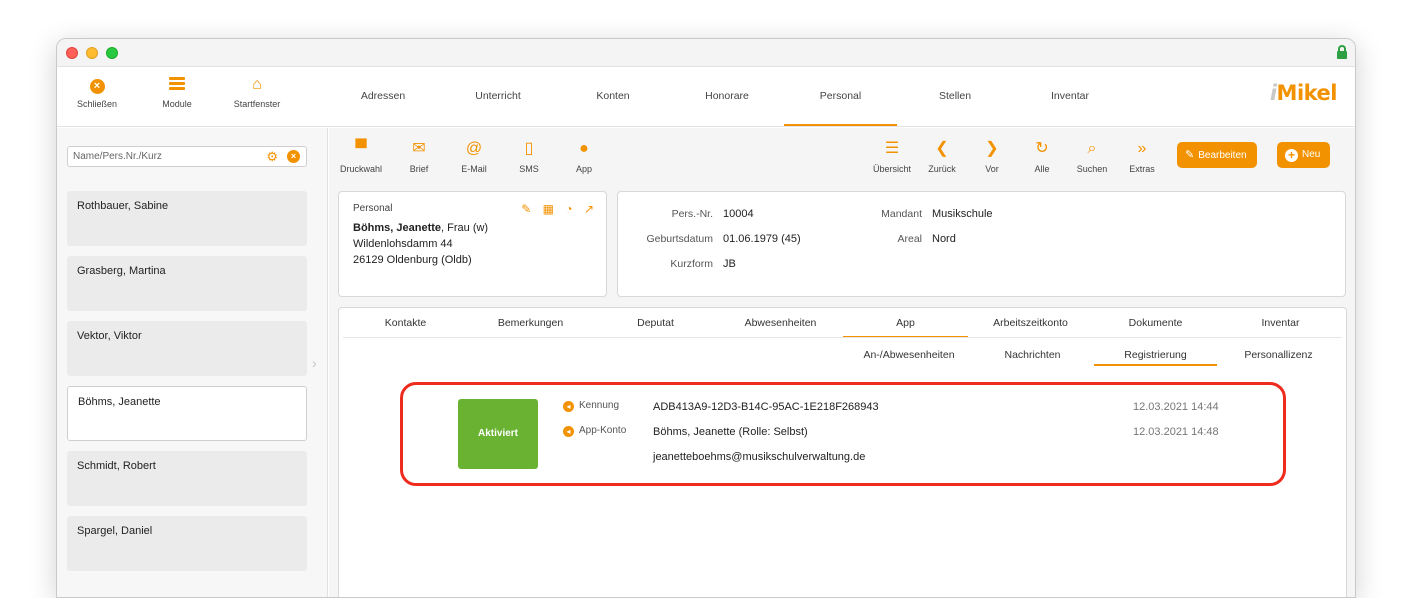  Describe the element at coordinates (584, 148) in the screenshot. I see `chat-icon: ●` at that location.